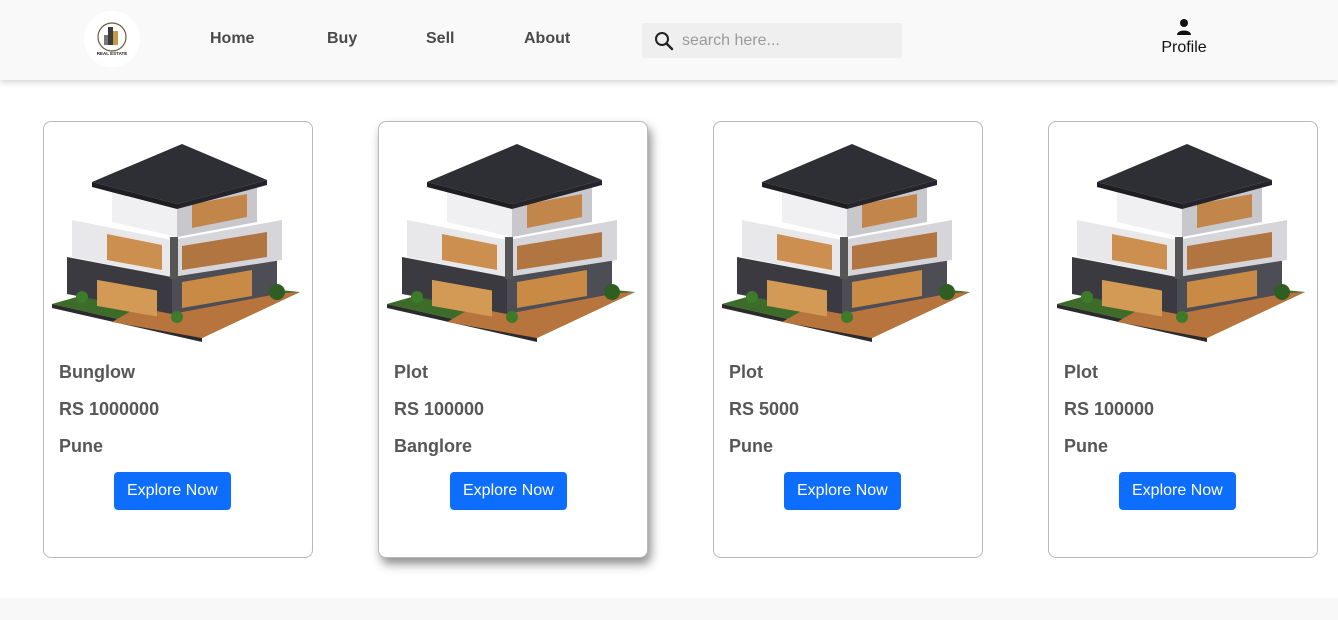  What do you see at coordinates (764, 409) in the screenshot?
I see `property-price: RS 5000` at bounding box center [764, 409].